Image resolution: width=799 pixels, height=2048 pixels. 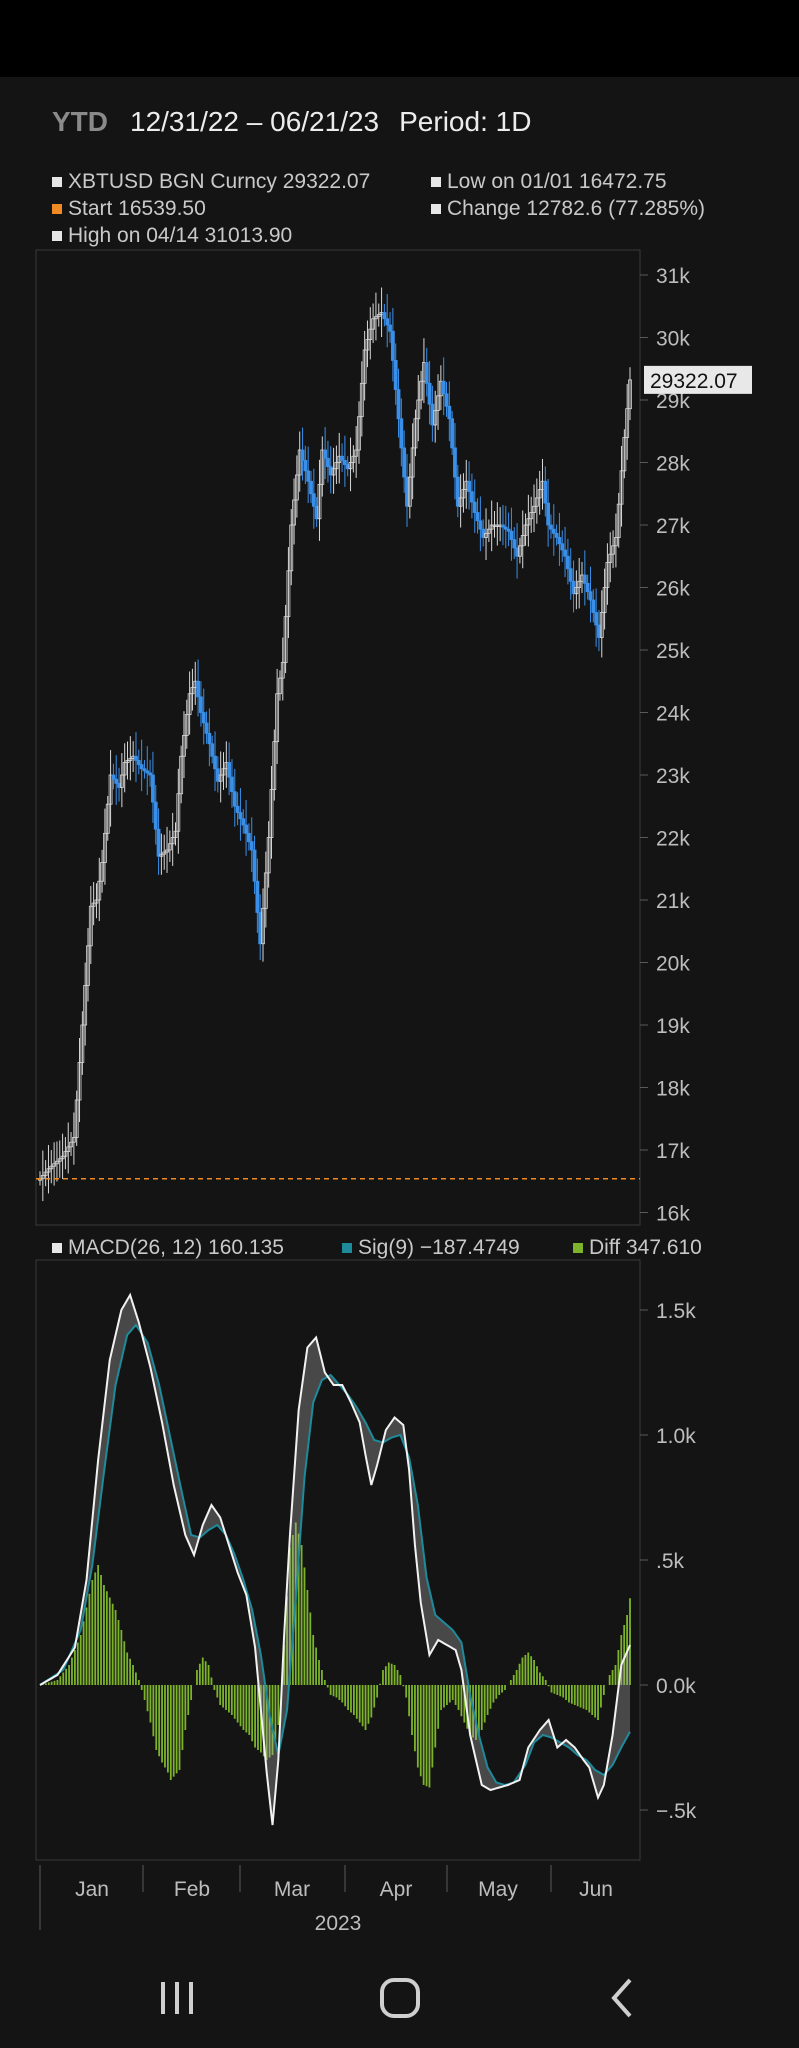 I want to click on y-tick-label: 30k, so click(x=673, y=339).